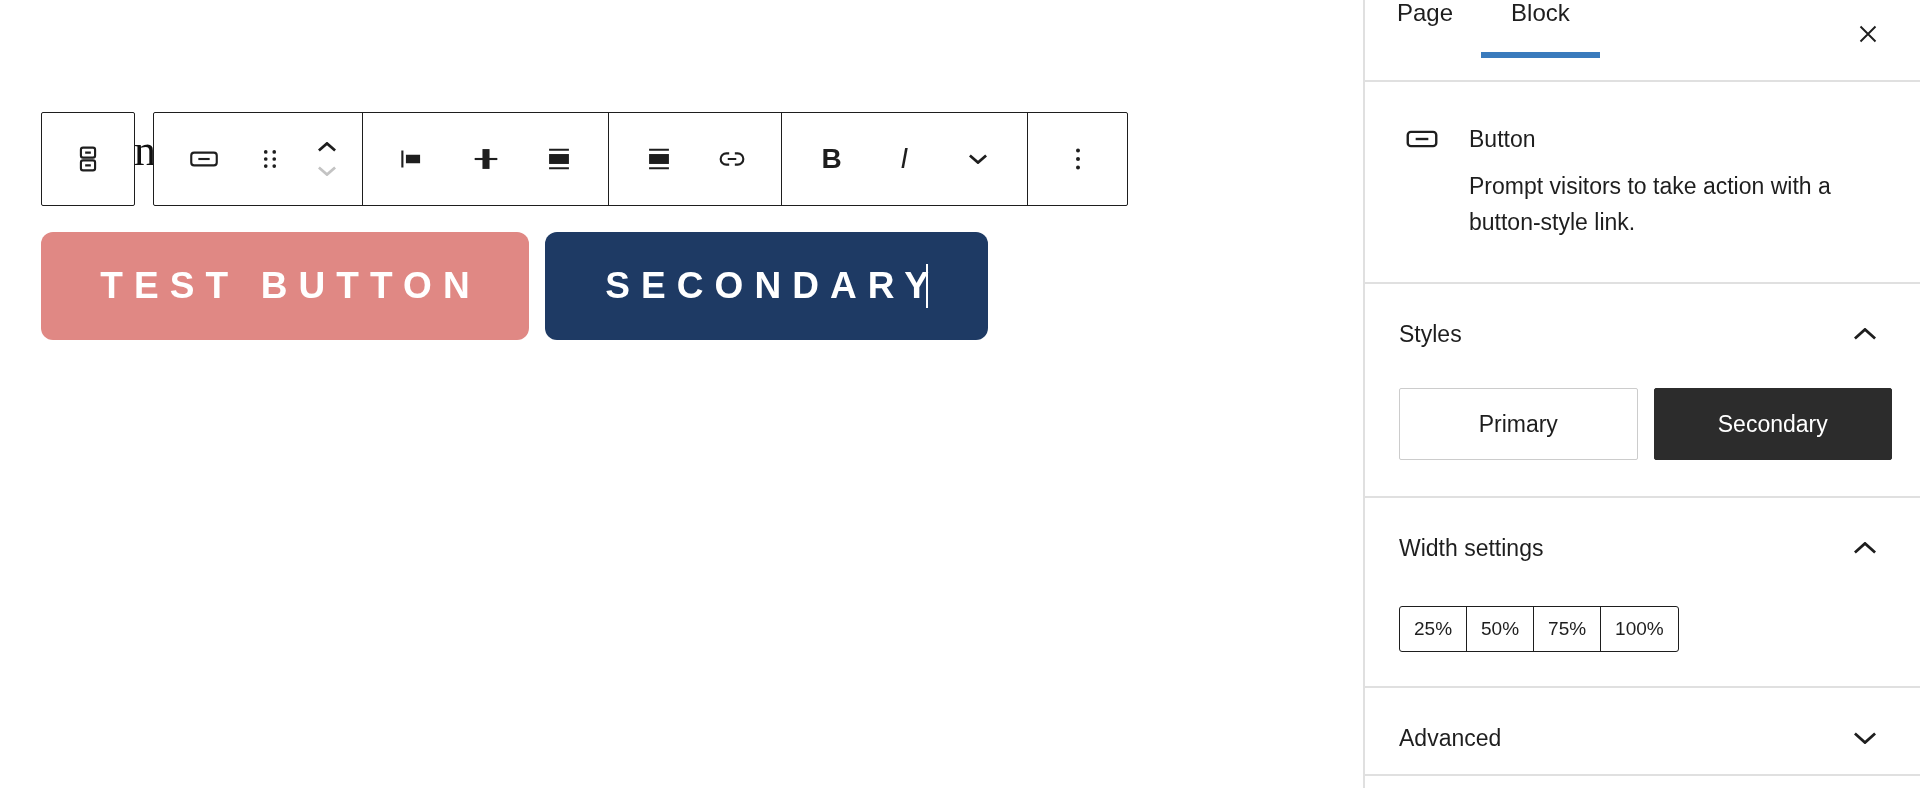  What do you see at coordinates (1500, 629) in the screenshot?
I see `width-option: 50%` at bounding box center [1500, 629].